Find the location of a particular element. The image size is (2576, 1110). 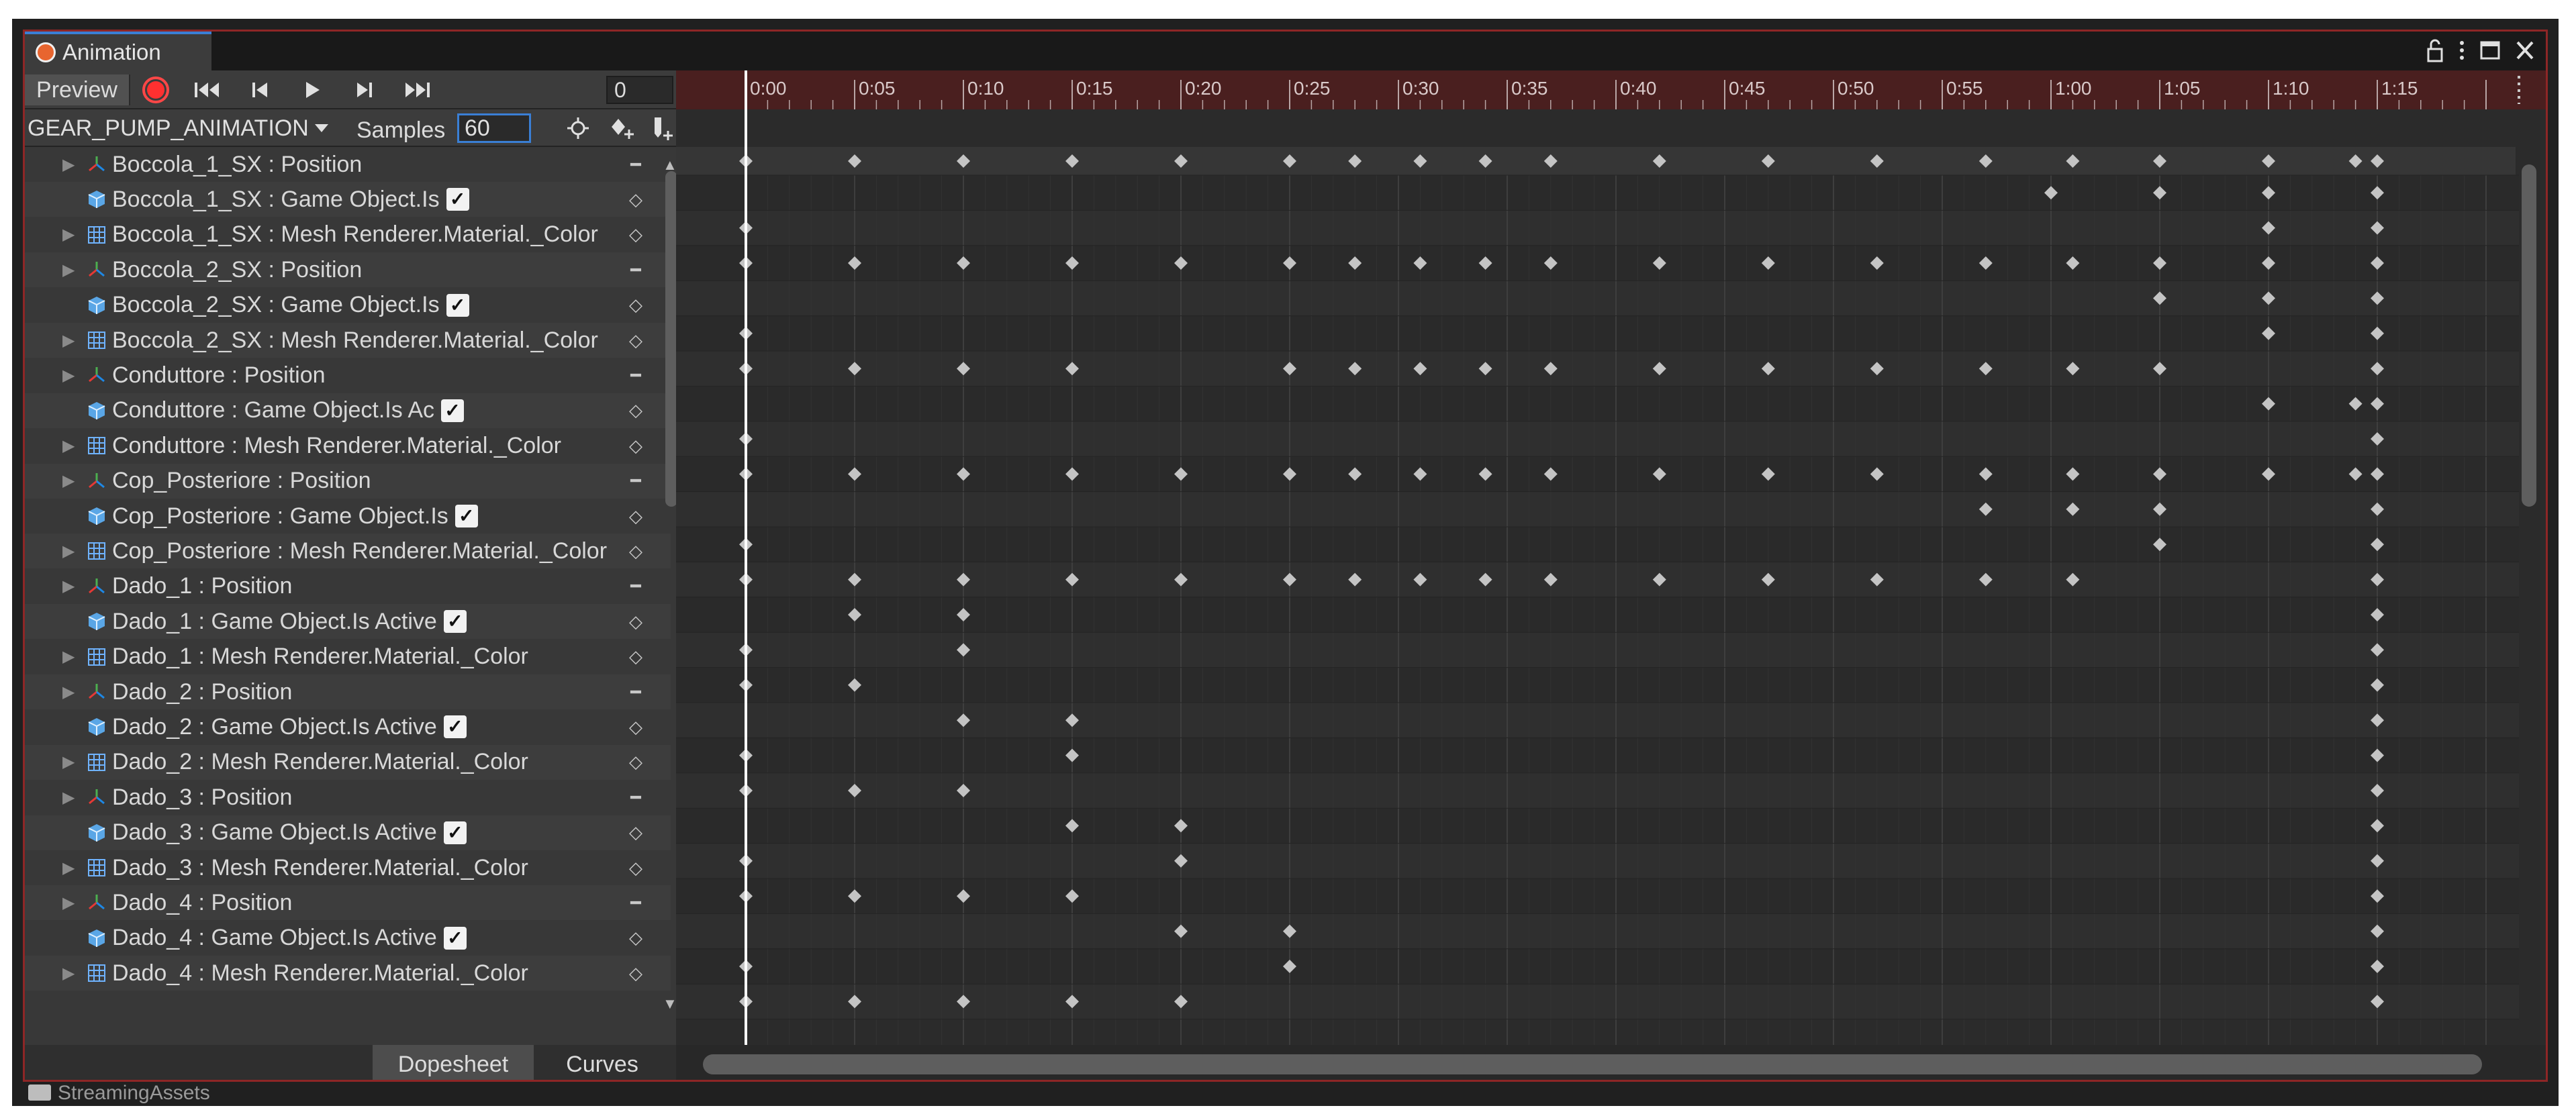

property-row: Dado_3 : Game Object.Is Active ✓ ◇ is located at coordinates (348, 832).